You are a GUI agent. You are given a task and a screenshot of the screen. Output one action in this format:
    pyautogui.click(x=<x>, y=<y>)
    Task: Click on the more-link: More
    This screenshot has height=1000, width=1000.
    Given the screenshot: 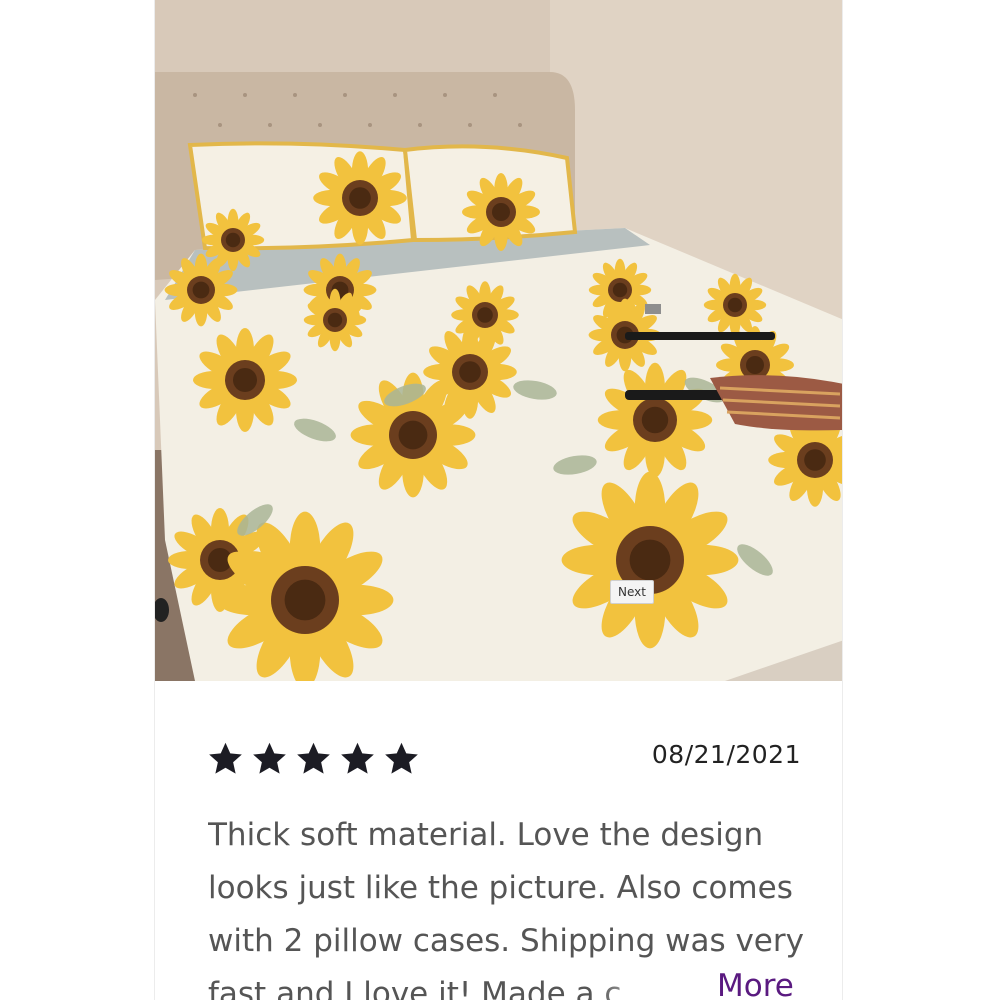 What is the action you would take?
    pyautogui.click(x=754, y=984)
    